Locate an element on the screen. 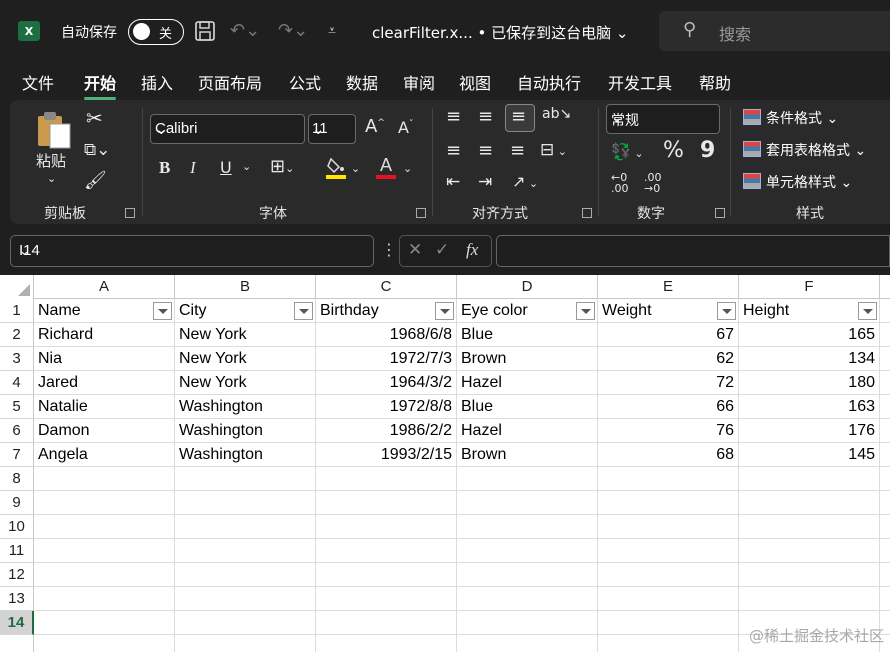 The height and width of the screenshot is (652, 890). table-cell: 163 is located at coordinates (809, 407).